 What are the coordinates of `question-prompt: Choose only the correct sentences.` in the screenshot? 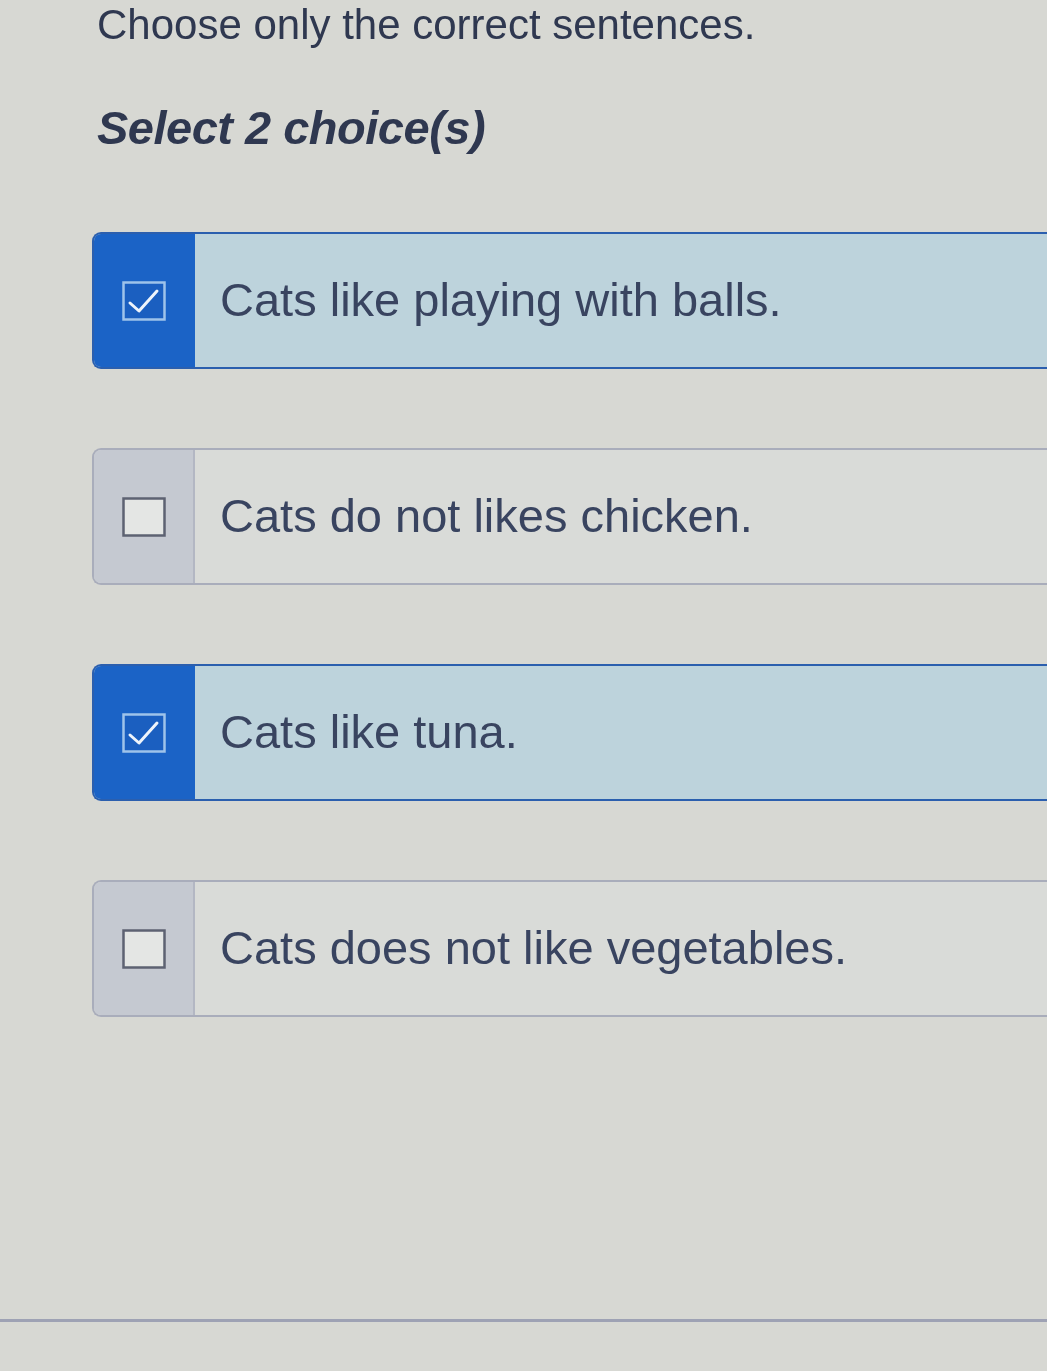 It's located at (426, 25).